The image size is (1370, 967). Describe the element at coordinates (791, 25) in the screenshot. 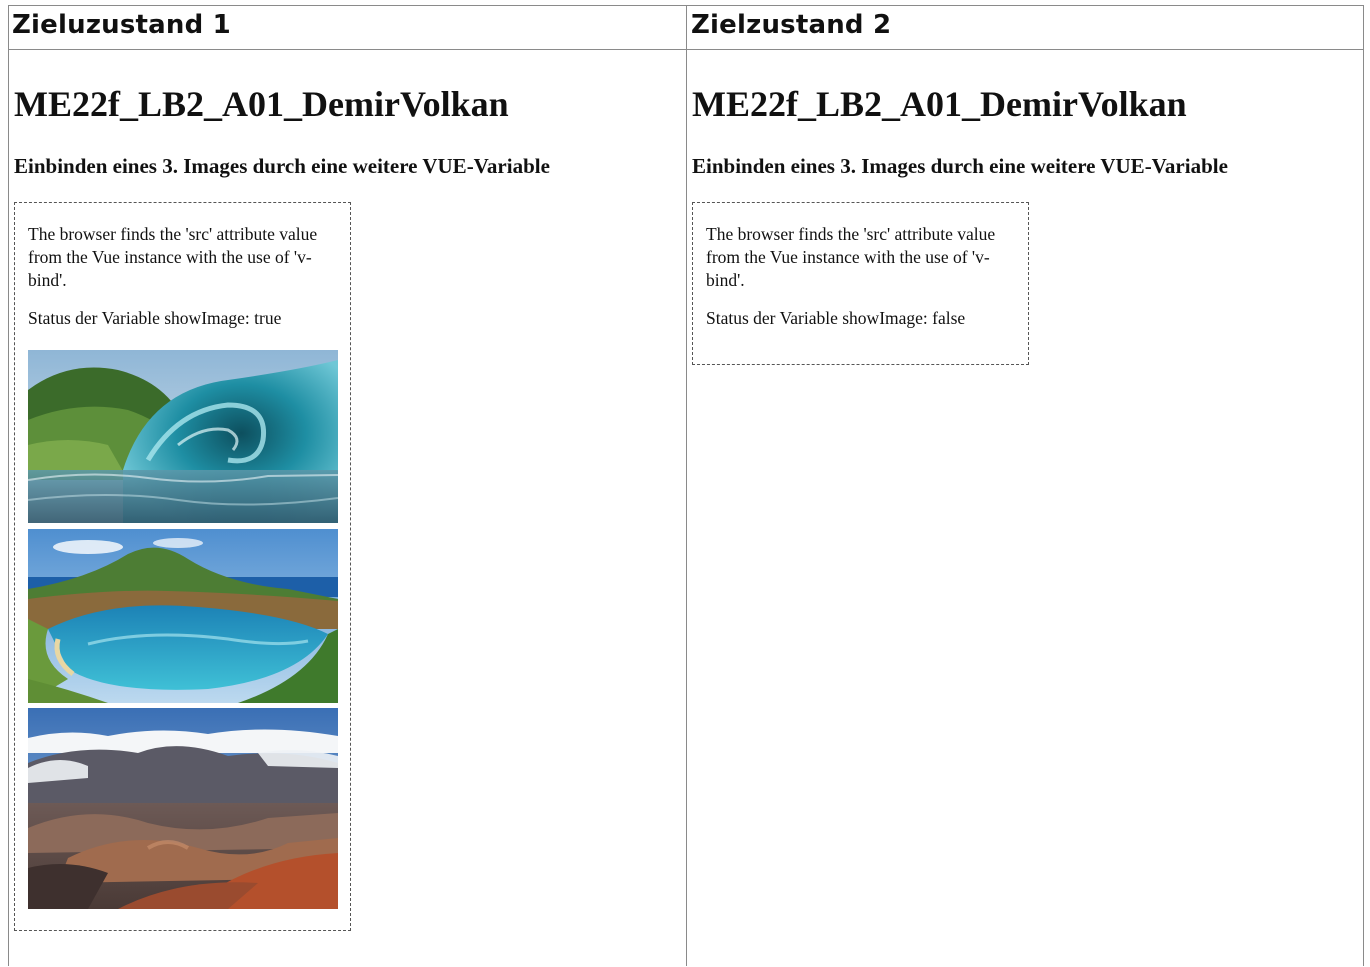

I see `column-header-state-2: Zielzustand 2` at that location.